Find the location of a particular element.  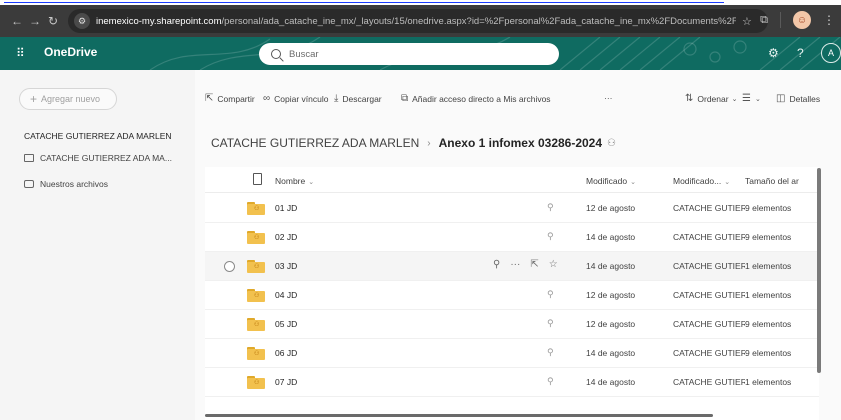

site-settings-icon: ⚙ is located at coordinates (82, 21).